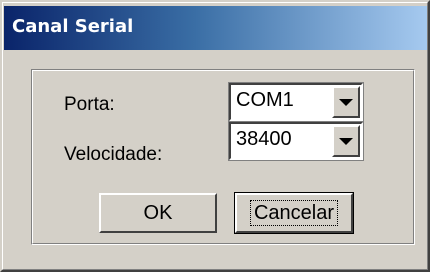 This screenshot has width=434, height=276. What do you see at coordinates (296, 102) in the screenshot?
I see `port-select: COM1` at bounding box center [296, 102].